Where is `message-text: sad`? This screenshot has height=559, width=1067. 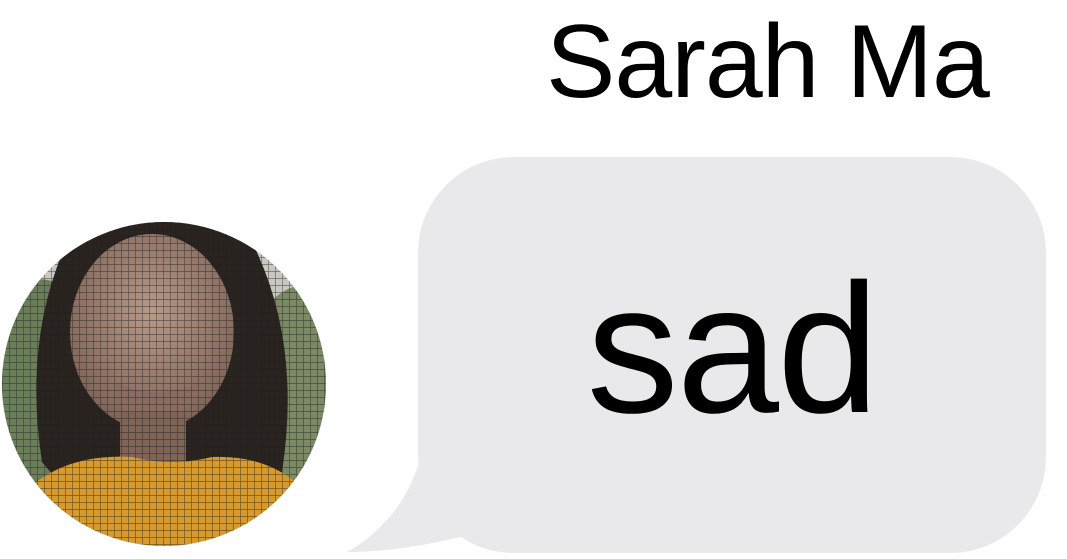 message-text: sad is located at coordinates (733, 348).